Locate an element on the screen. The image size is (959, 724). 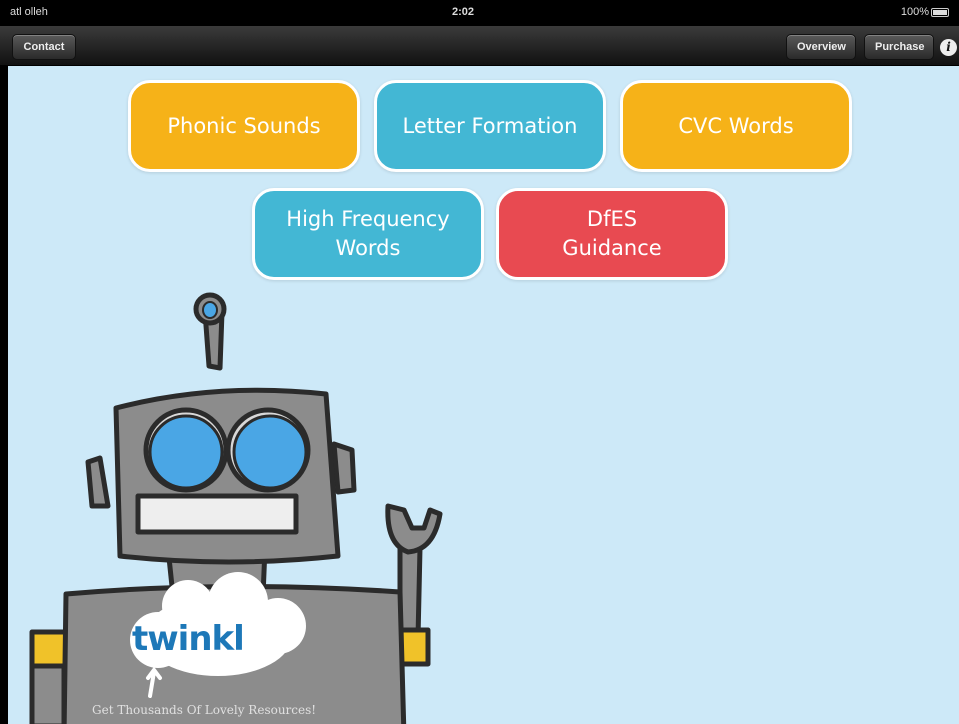
twinkl-tagline: Get Thousands Of Lovely Resources! is located at coordinates (204, 710).